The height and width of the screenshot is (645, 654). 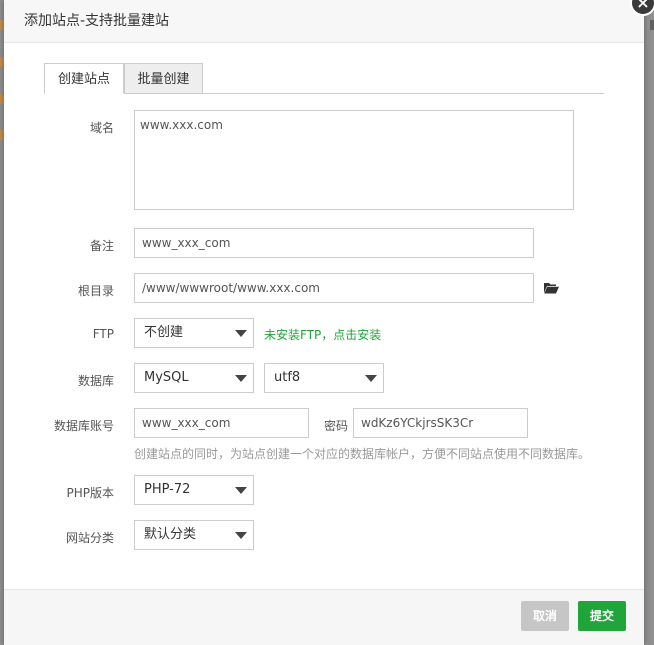 I want to click on database-charset-select: utf8, so click(x=324, y=378).